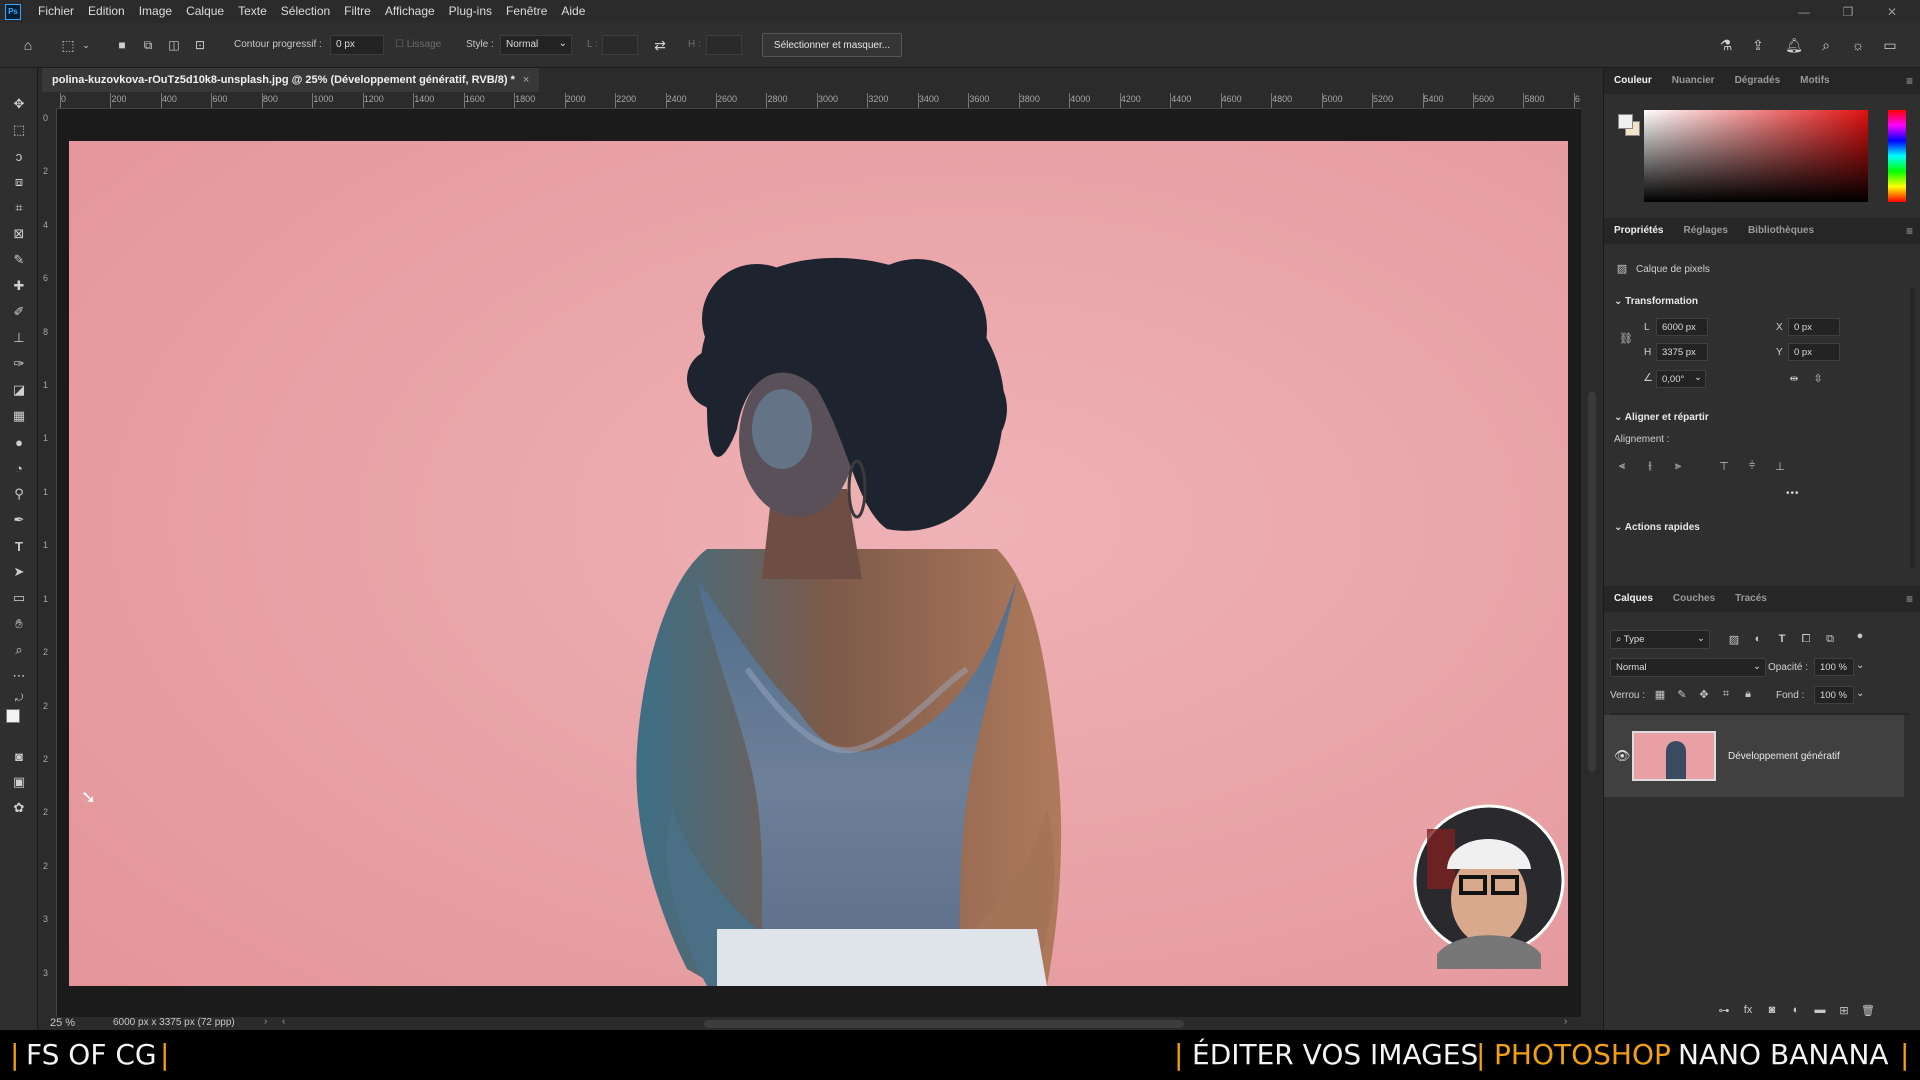 The image size is (1920, 1080). Describe the element at coordinates (1726, 45) in the screenshot. I see `flask-icon: ⚗` at that location.